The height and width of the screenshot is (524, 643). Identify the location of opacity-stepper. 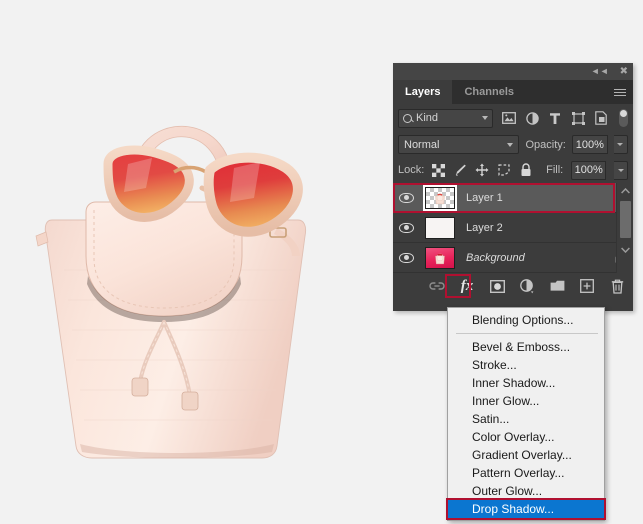
(620, 144).